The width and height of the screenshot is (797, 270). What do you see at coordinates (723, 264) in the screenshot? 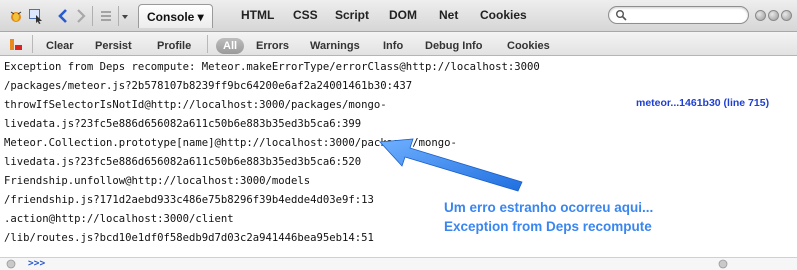
I see `command-editor-toggle-icon` at bounding box center [723, 264].